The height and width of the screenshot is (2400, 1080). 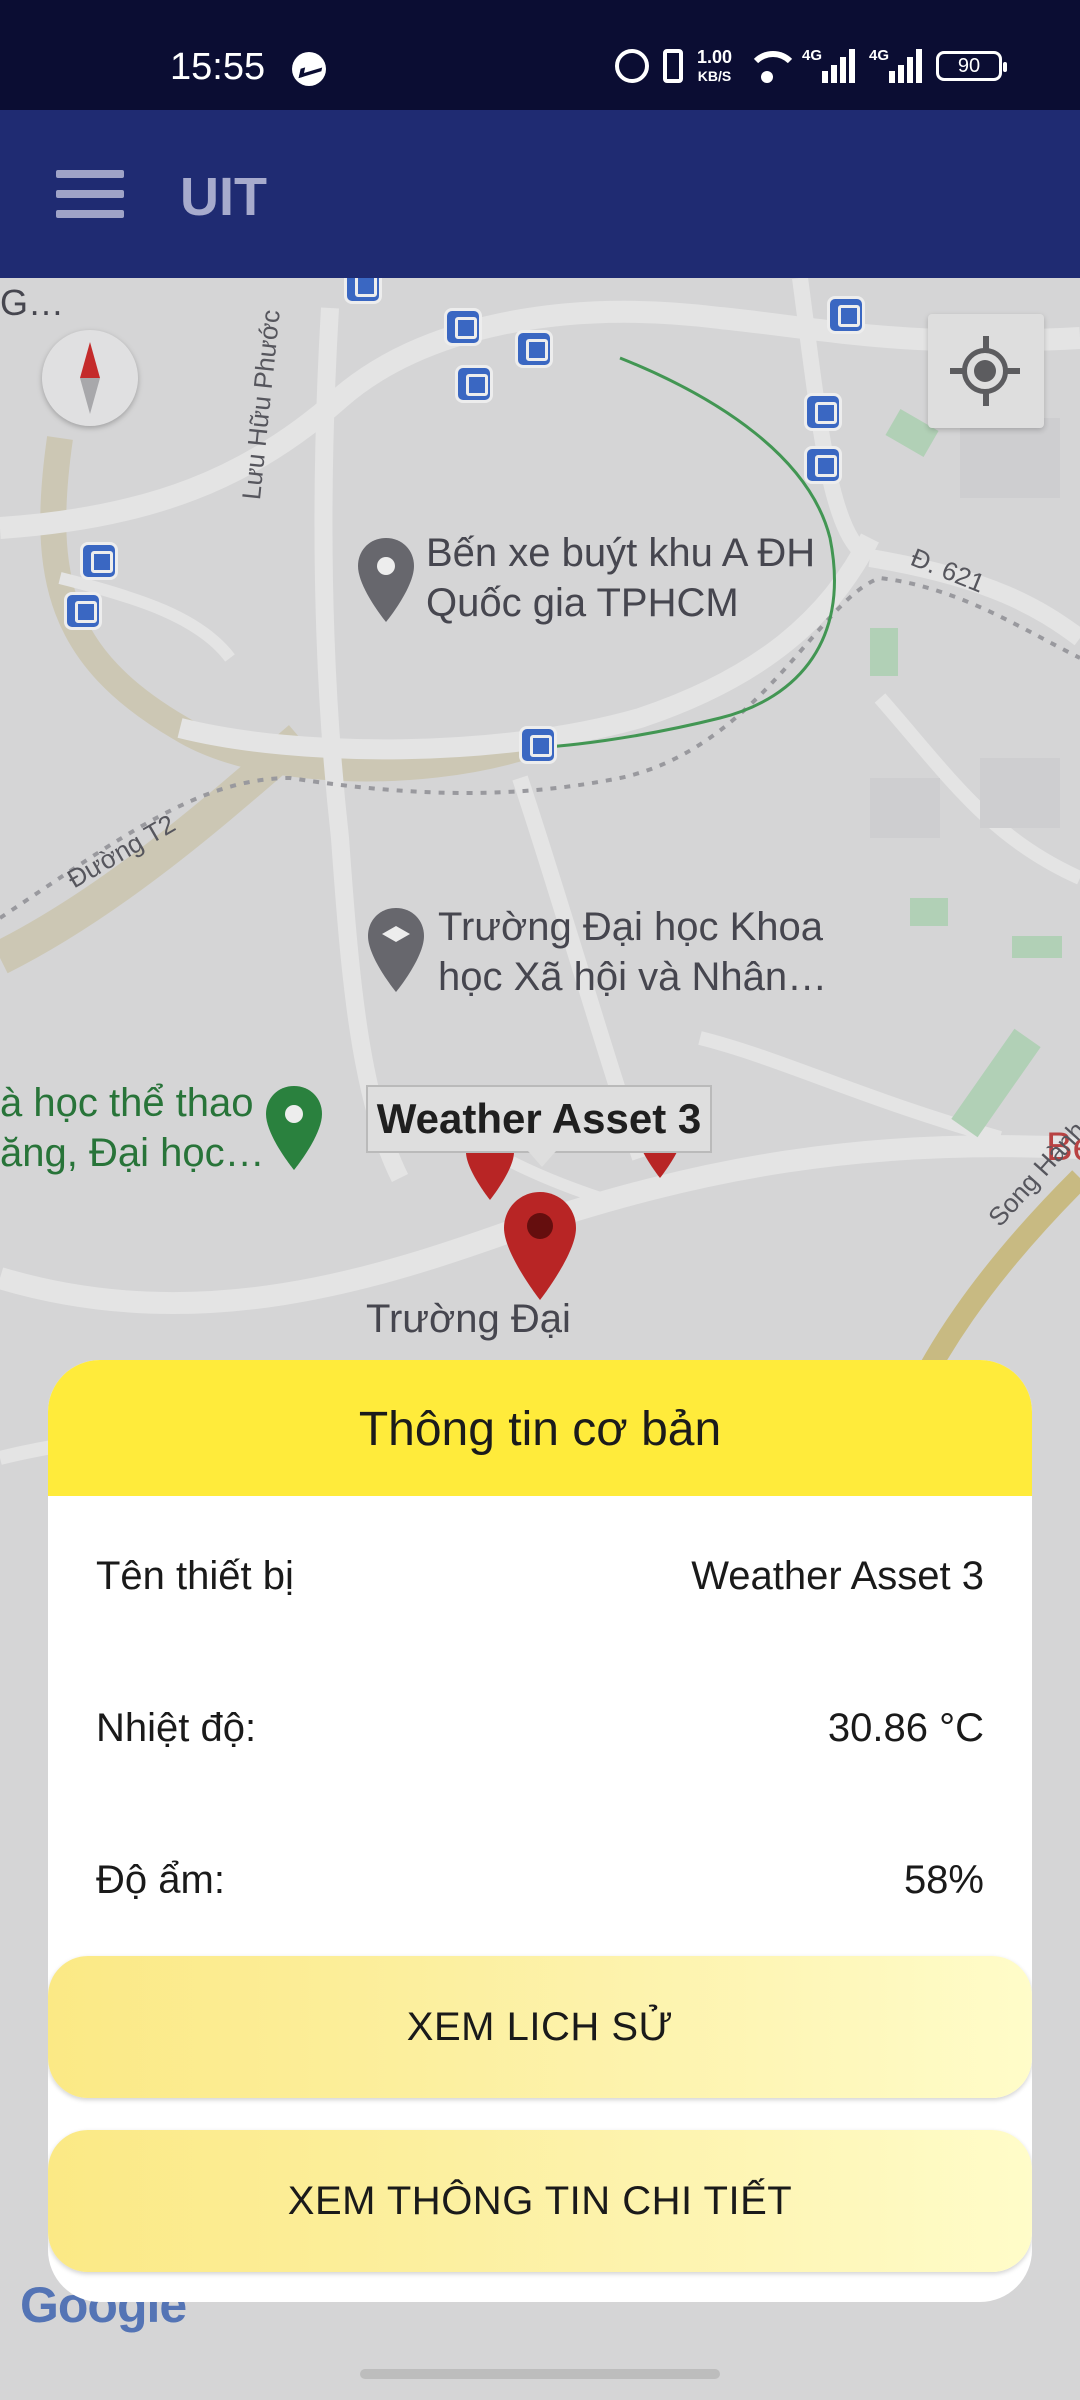 I want to click on network-speed: 1.00 KB/S, so click(x=714, y=66).